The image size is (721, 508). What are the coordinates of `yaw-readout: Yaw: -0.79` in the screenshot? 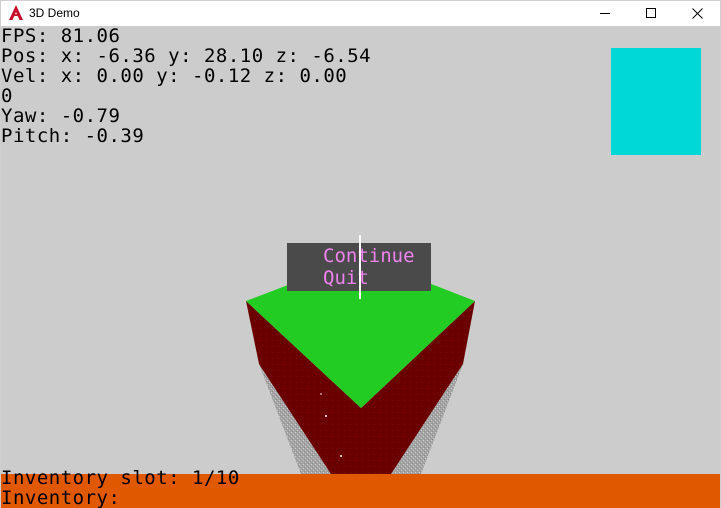 It's located at (61, 116).